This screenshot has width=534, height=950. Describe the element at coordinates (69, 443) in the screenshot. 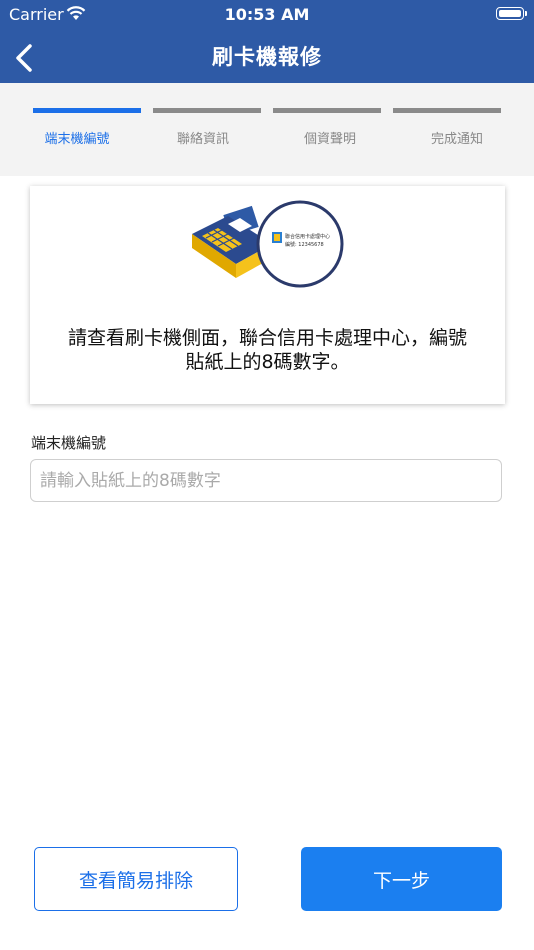

I see `terminal-number-label: 端末機編號` at that location.